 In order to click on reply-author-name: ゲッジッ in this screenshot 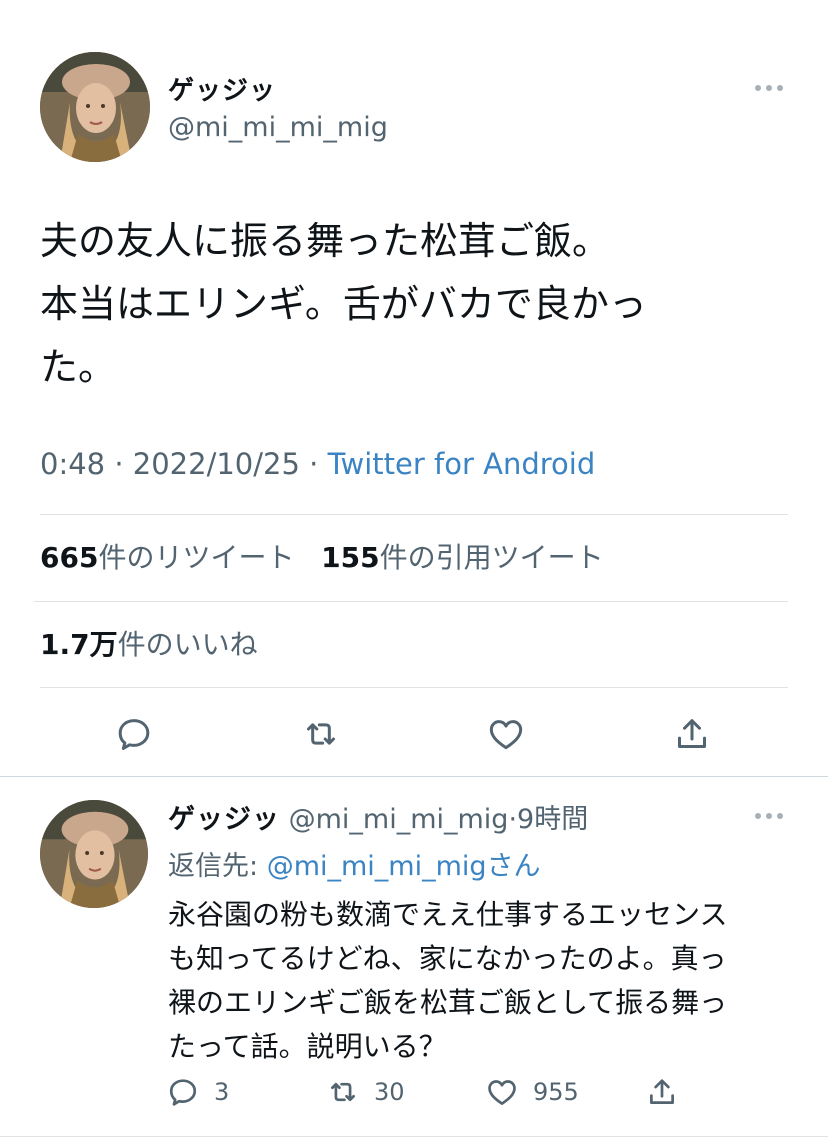, I will do `click(224, 819)`.